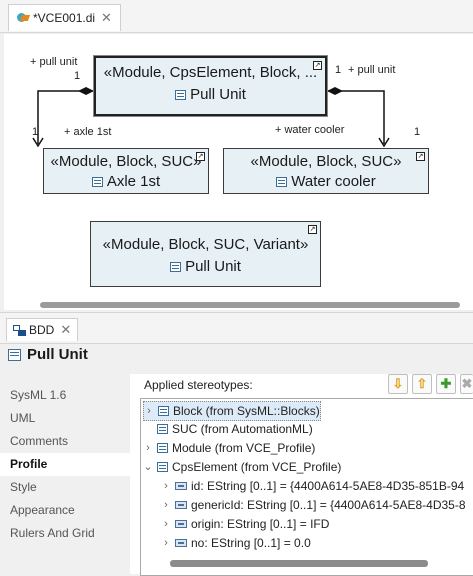 The width and height of the screenshot is (473, 576). I want to click on bdd-tab: BDD ✕, so click(42, 329).